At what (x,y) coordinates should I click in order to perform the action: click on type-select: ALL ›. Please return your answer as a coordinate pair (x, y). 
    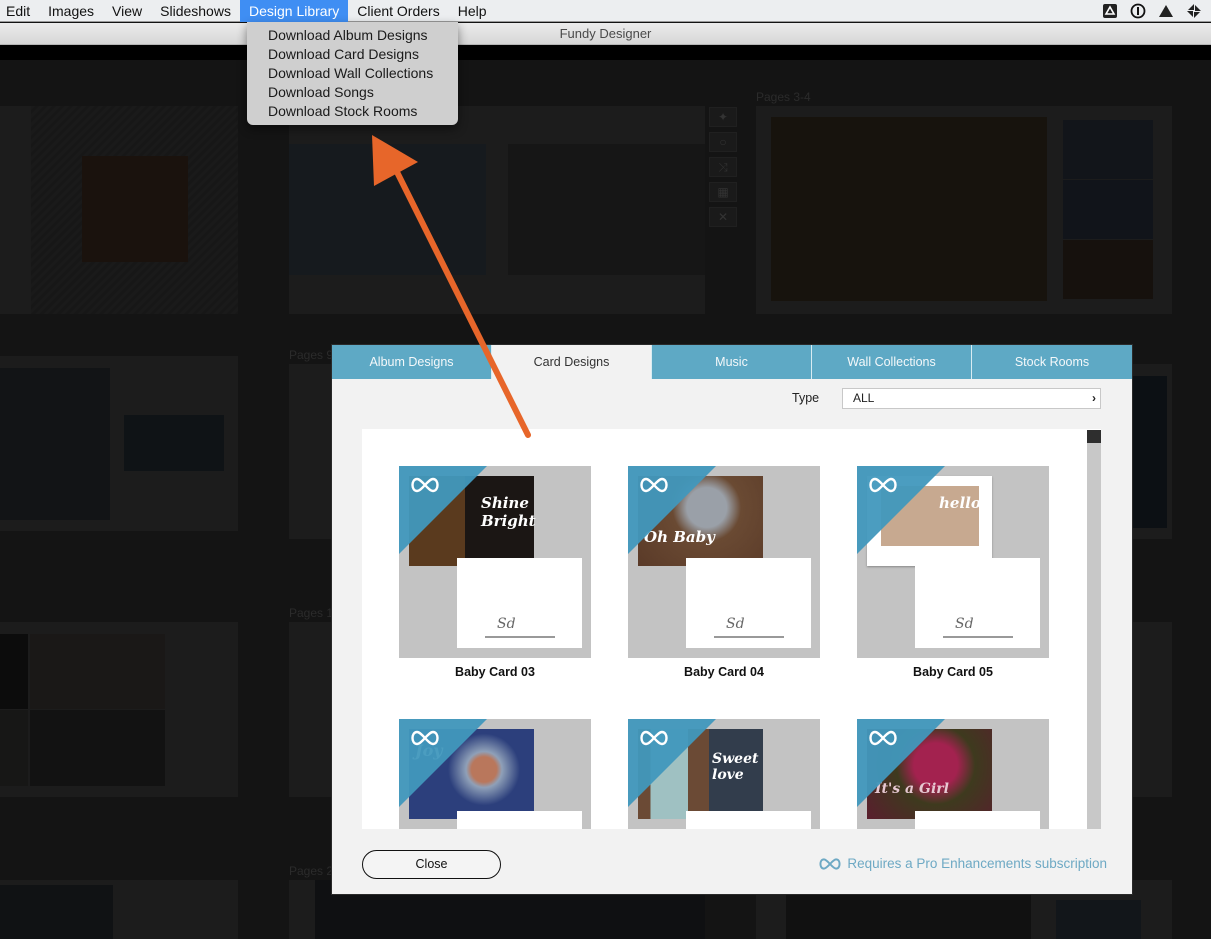
    Looking at the image, I should click on (971, 398).